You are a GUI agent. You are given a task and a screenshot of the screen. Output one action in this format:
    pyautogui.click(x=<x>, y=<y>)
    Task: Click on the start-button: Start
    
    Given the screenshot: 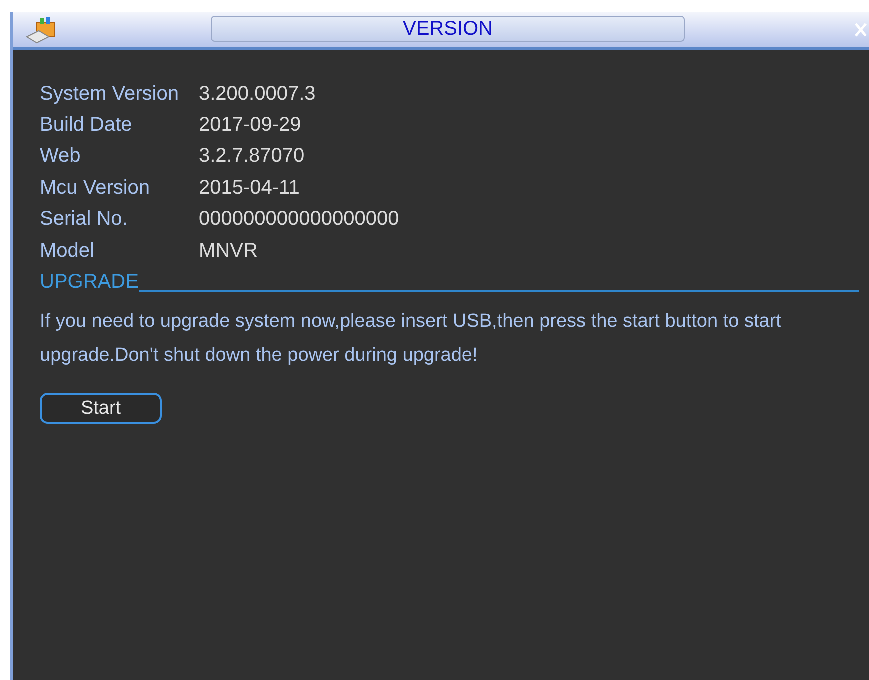 What is the action you would take?
    pyautogui.click(x=101, y=408)
    